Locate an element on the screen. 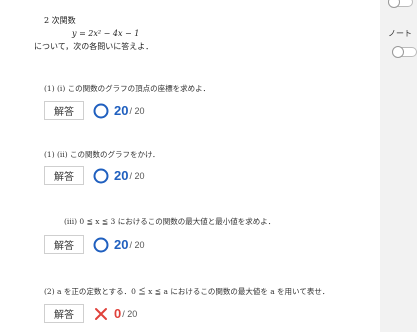 The height and width of the screenshot is (332, 417). score-1: 20 / 20 is located at coordinates (118, 110).